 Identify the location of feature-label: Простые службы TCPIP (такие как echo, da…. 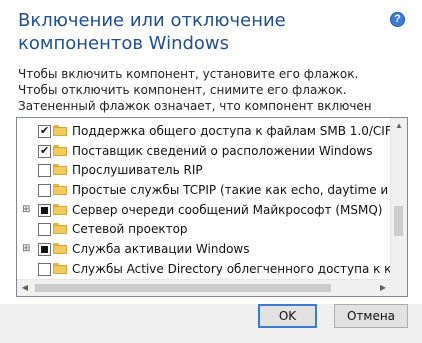
(240, 190).